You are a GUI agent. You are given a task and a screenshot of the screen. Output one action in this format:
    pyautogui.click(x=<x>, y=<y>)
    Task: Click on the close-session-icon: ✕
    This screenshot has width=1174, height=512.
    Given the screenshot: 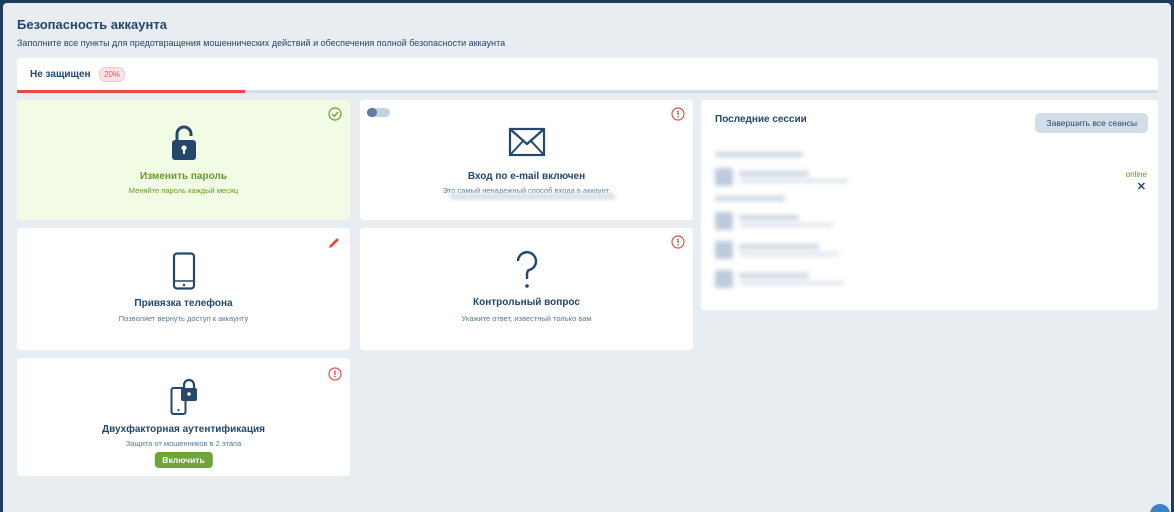 What is the action you would take?
    pyautogui.click(x=1141, y=186)
    